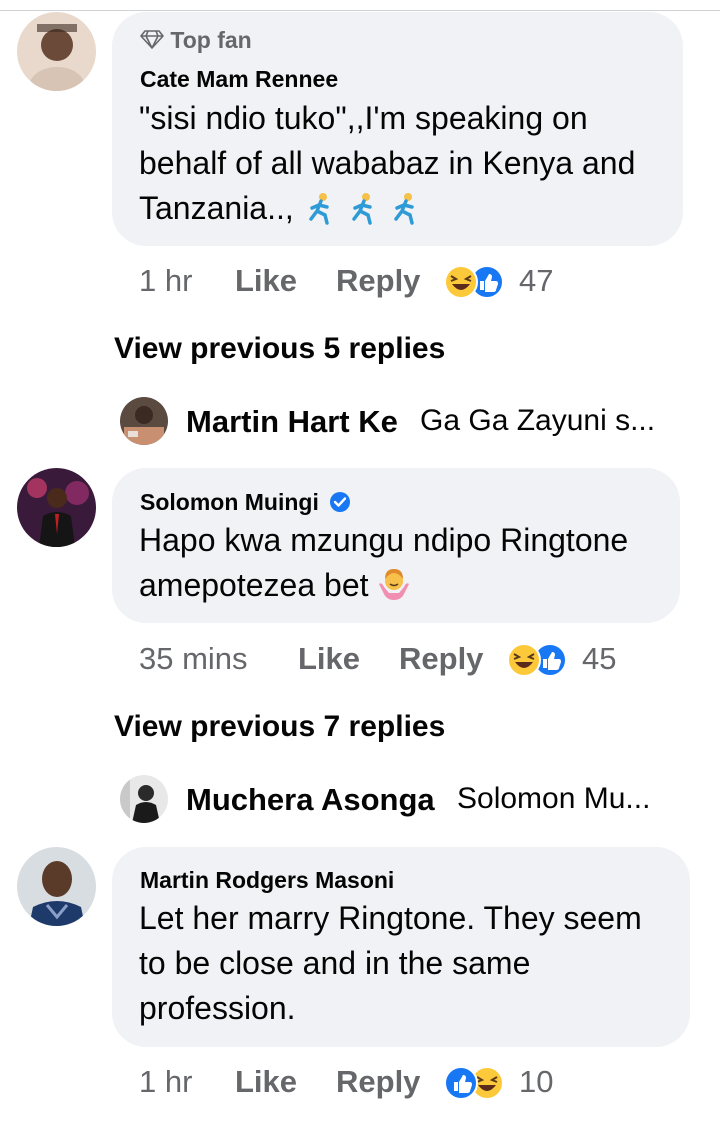  I want to click on shrugging-woman-emoji, so click(390, 585).